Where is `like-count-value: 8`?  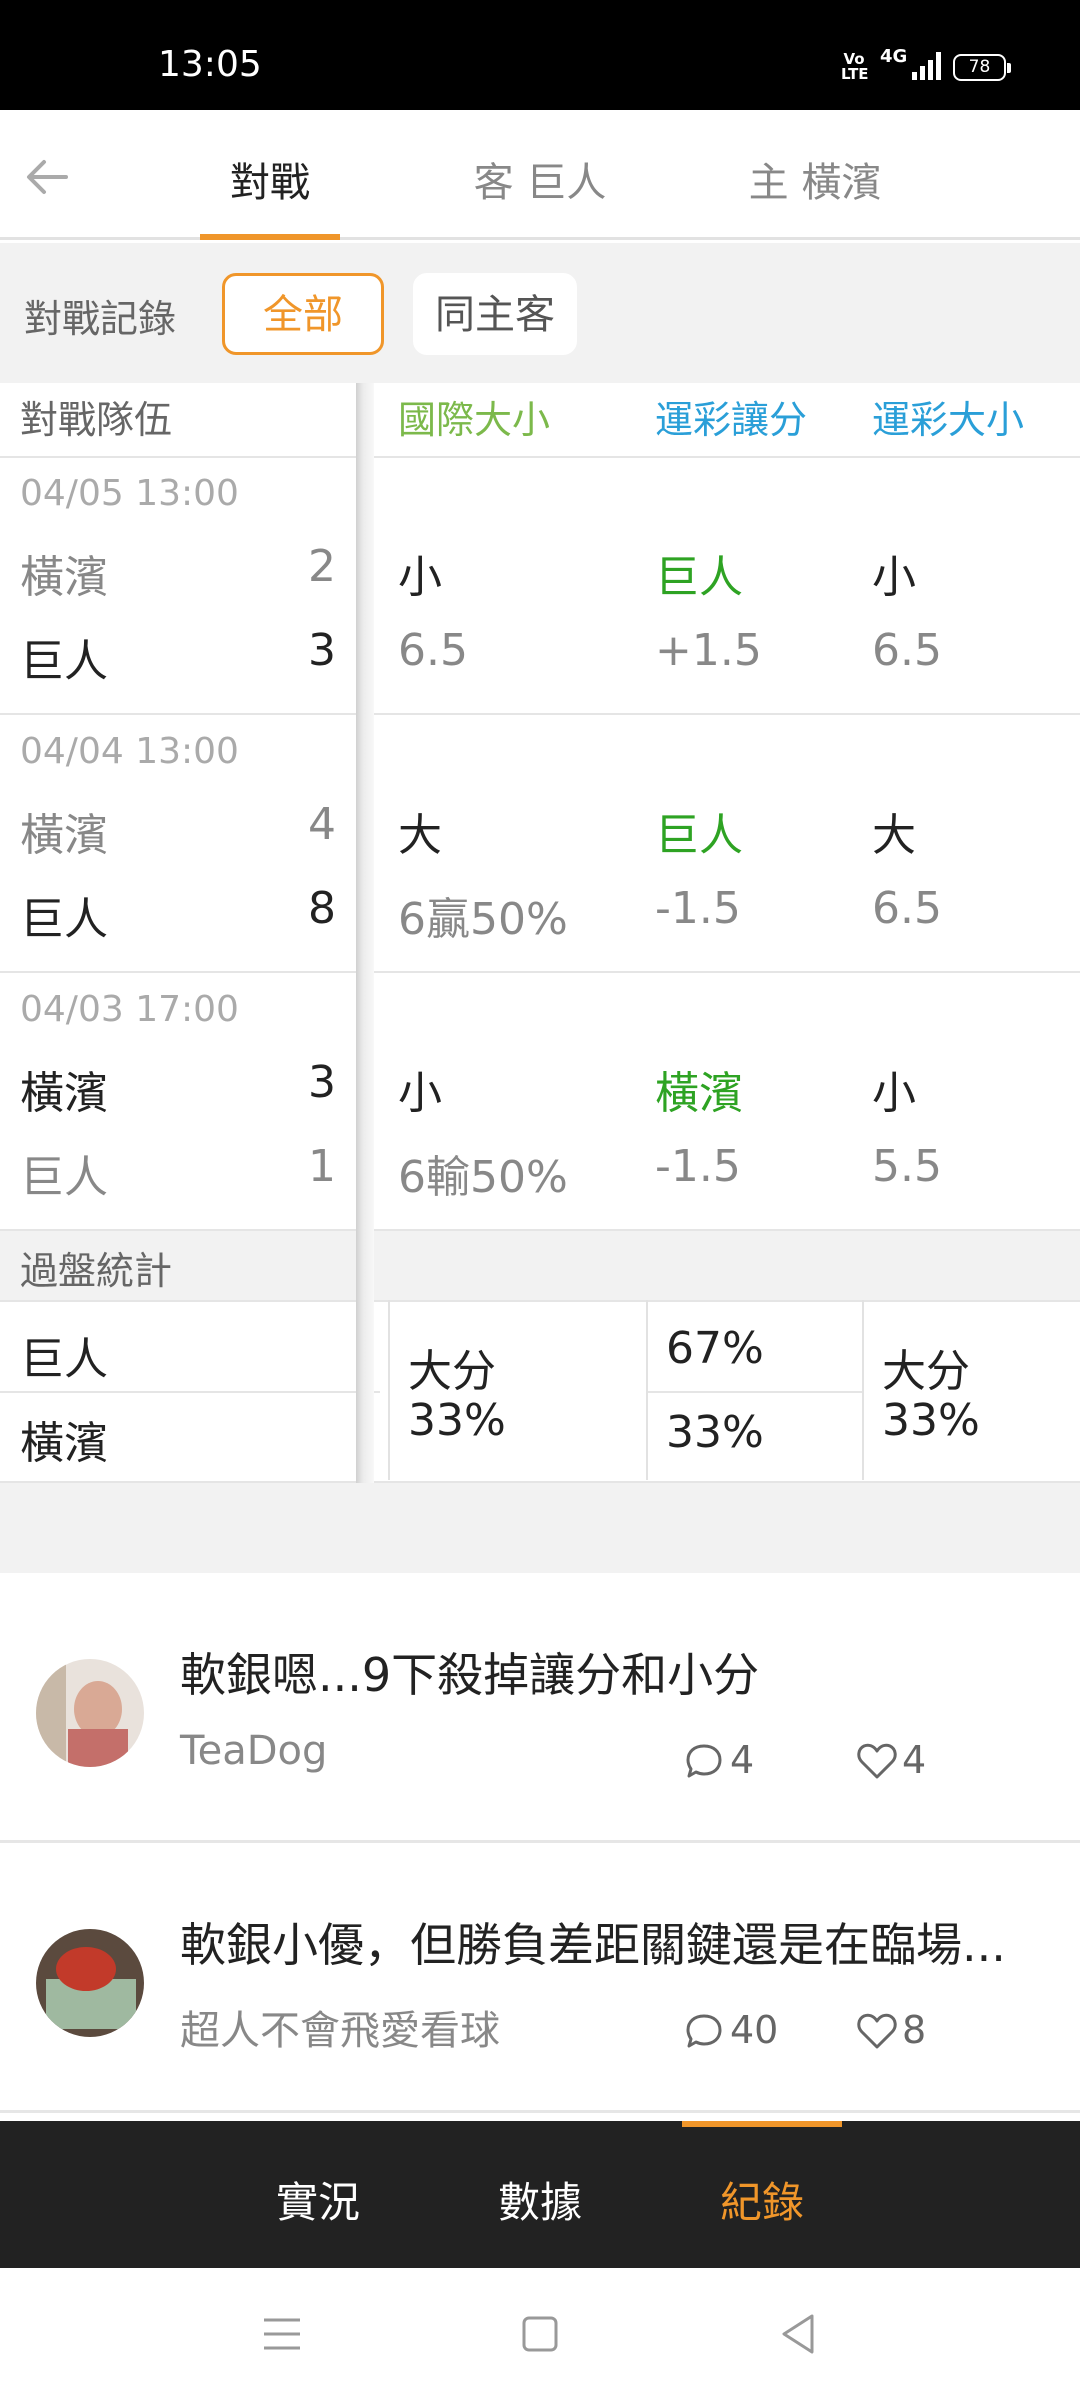 like-count-value: 8 is located at coordinates (914, 2030).